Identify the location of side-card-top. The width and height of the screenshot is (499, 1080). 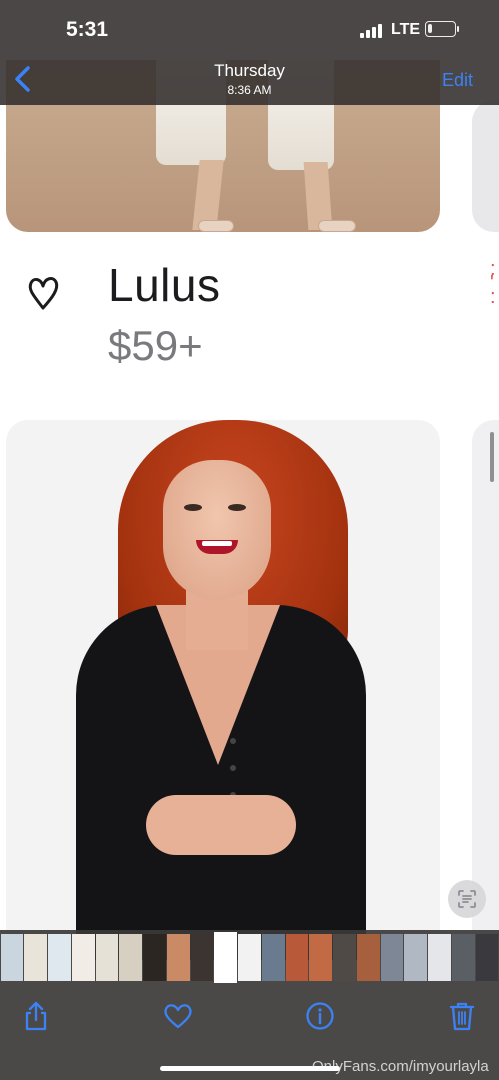
(485, 166).